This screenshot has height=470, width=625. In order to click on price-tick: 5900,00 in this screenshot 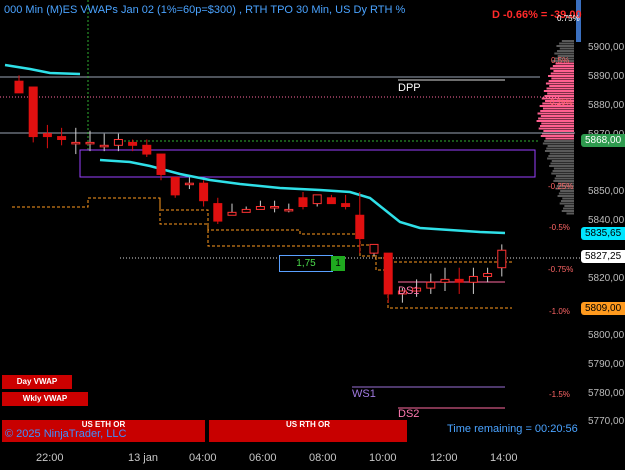, I will do `click(606, 47)`.